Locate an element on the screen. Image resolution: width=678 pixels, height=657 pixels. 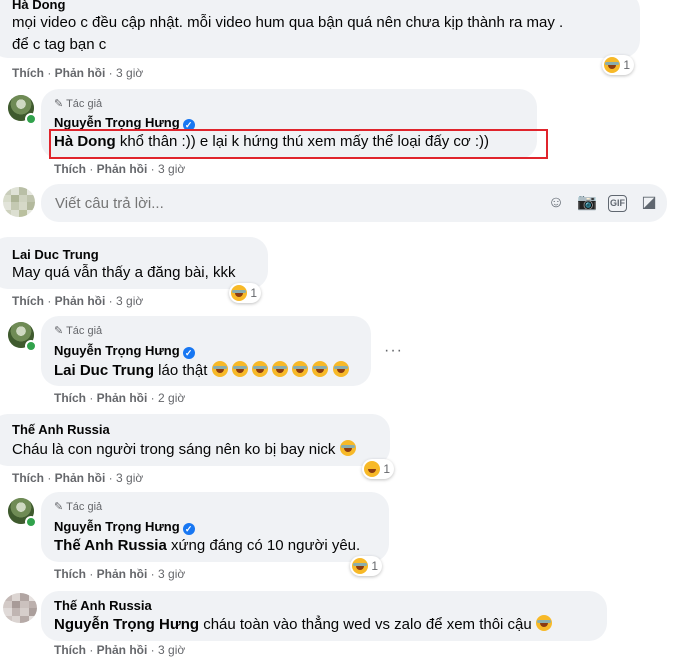
gif-icon: GIF is located at coordinates (617, 203).